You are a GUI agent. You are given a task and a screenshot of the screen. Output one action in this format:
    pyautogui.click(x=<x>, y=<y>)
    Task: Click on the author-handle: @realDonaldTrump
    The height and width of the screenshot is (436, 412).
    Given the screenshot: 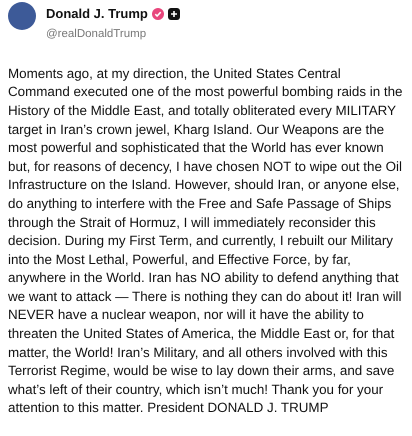 What is the action you would take?
    pyautogui.click(x=113, y=34)
    